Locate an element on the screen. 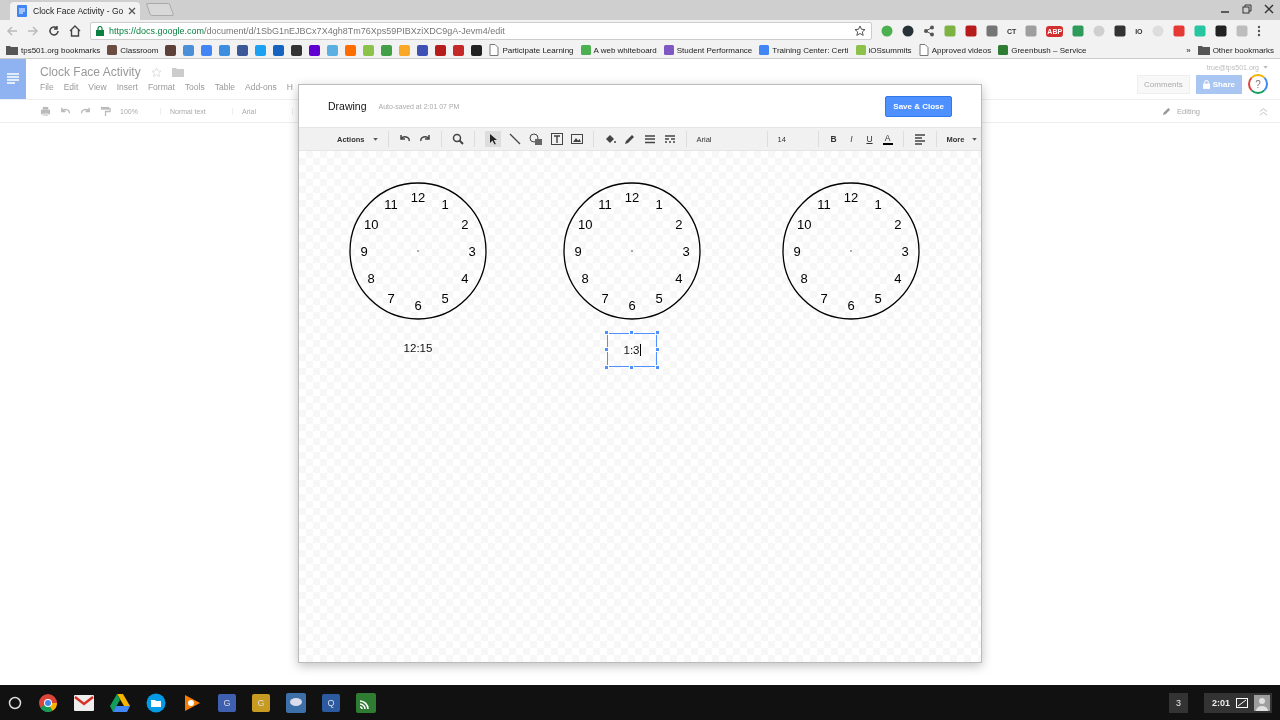 The image size is (1280, 720). files-icon is located at coordinates (156, 702).